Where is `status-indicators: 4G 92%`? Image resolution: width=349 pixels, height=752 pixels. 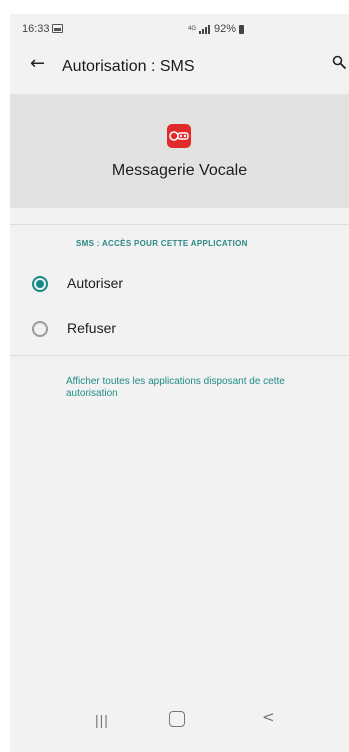
status-indicators: 4G 92% is located at coordinates (216, 29).